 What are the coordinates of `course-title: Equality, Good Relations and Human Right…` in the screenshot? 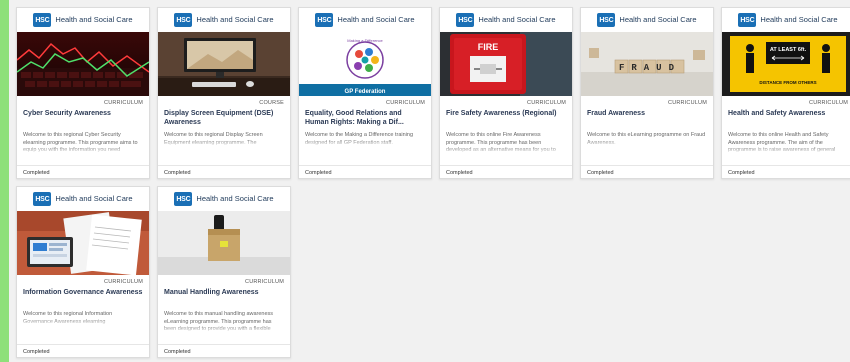 It's located at (365, 118).